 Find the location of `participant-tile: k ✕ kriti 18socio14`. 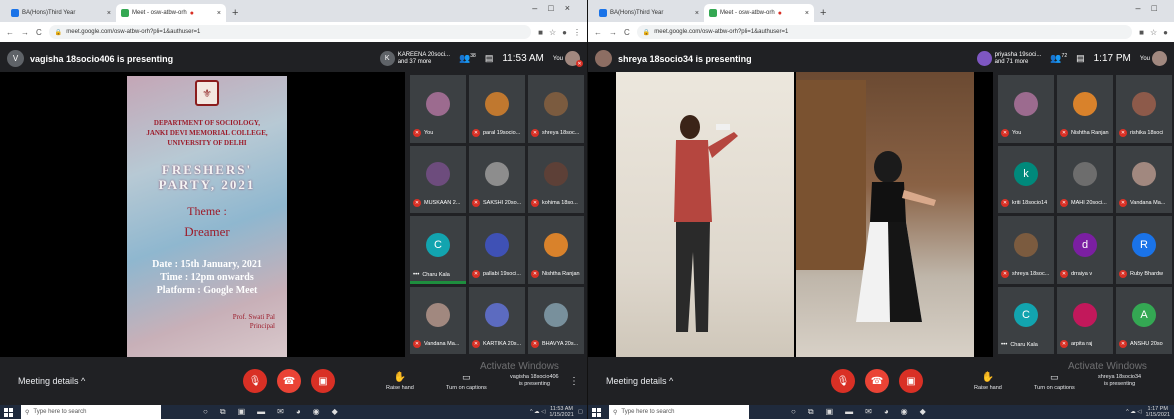

participant-tile: k ✕ kriti 18socio14 is located at coordinates (1026, 179).